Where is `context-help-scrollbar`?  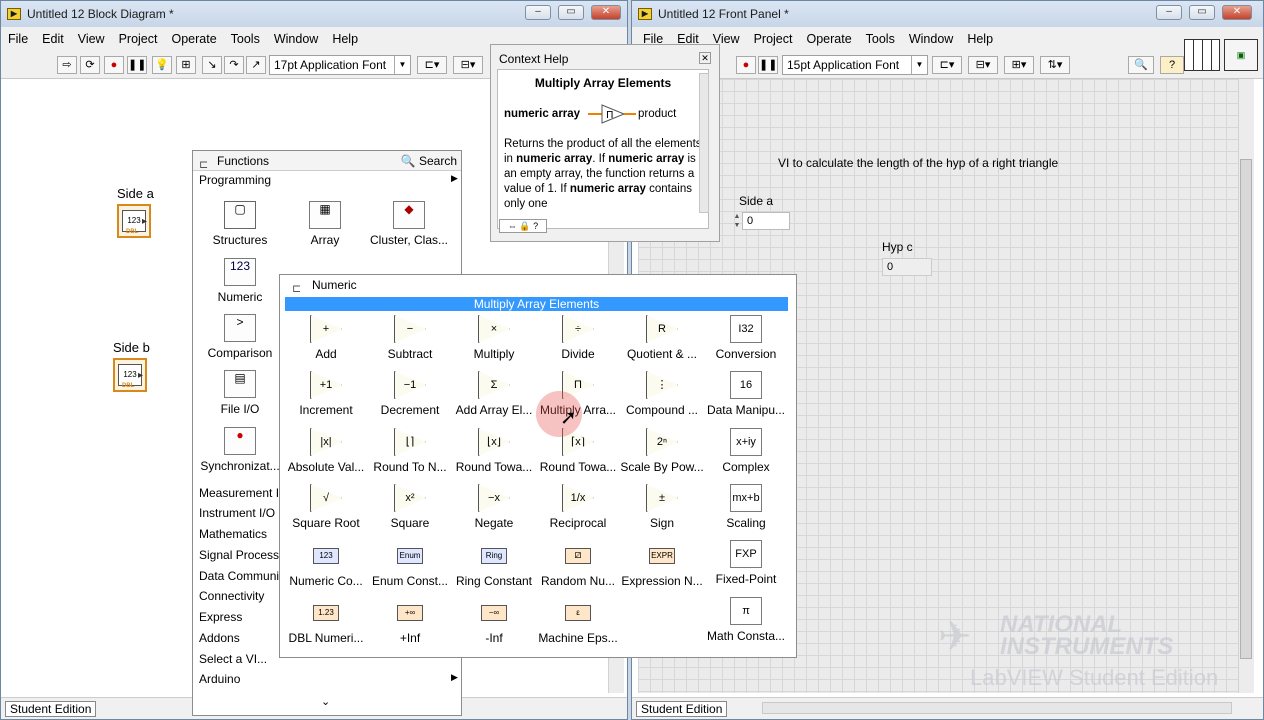 context-help-scrollbar is located at coordinates (704, 143).